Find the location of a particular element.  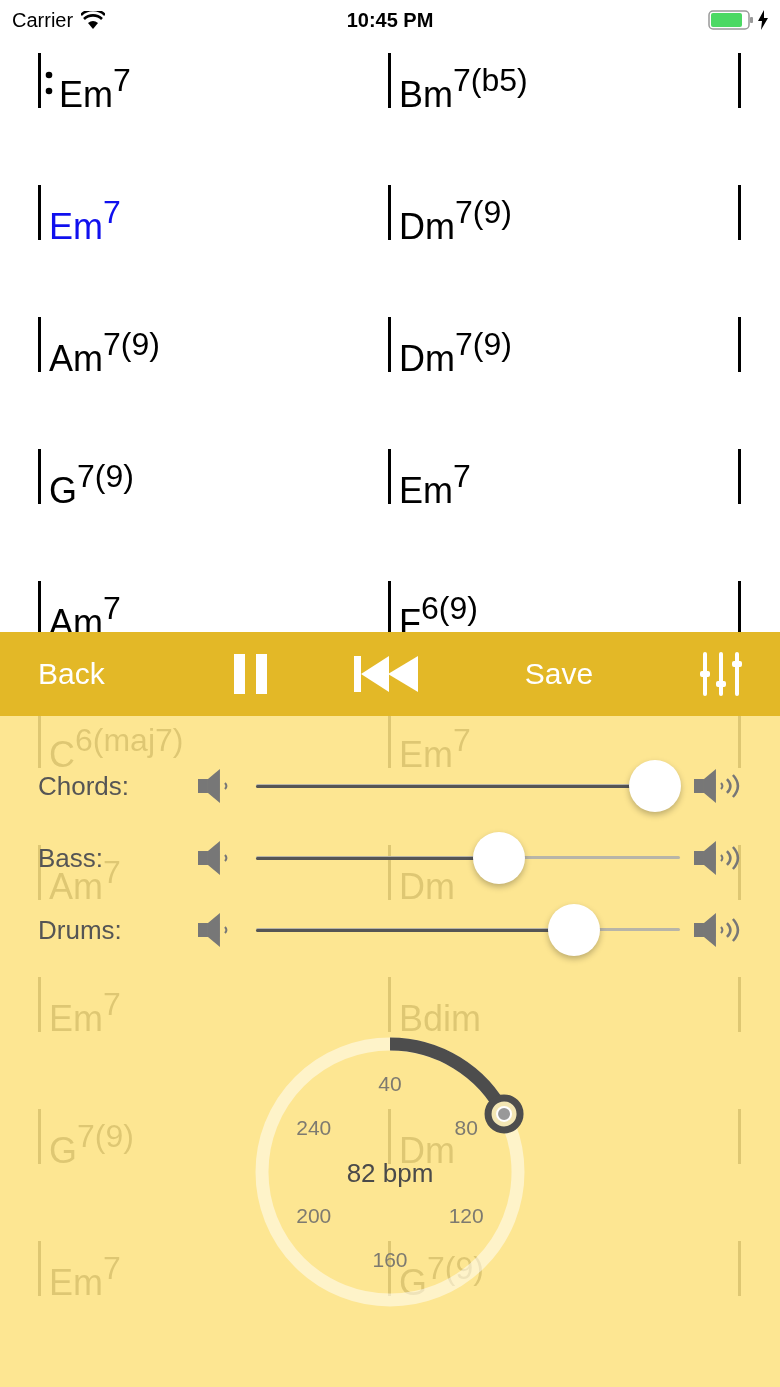

pause-icon is located at coordinates (251, 674).